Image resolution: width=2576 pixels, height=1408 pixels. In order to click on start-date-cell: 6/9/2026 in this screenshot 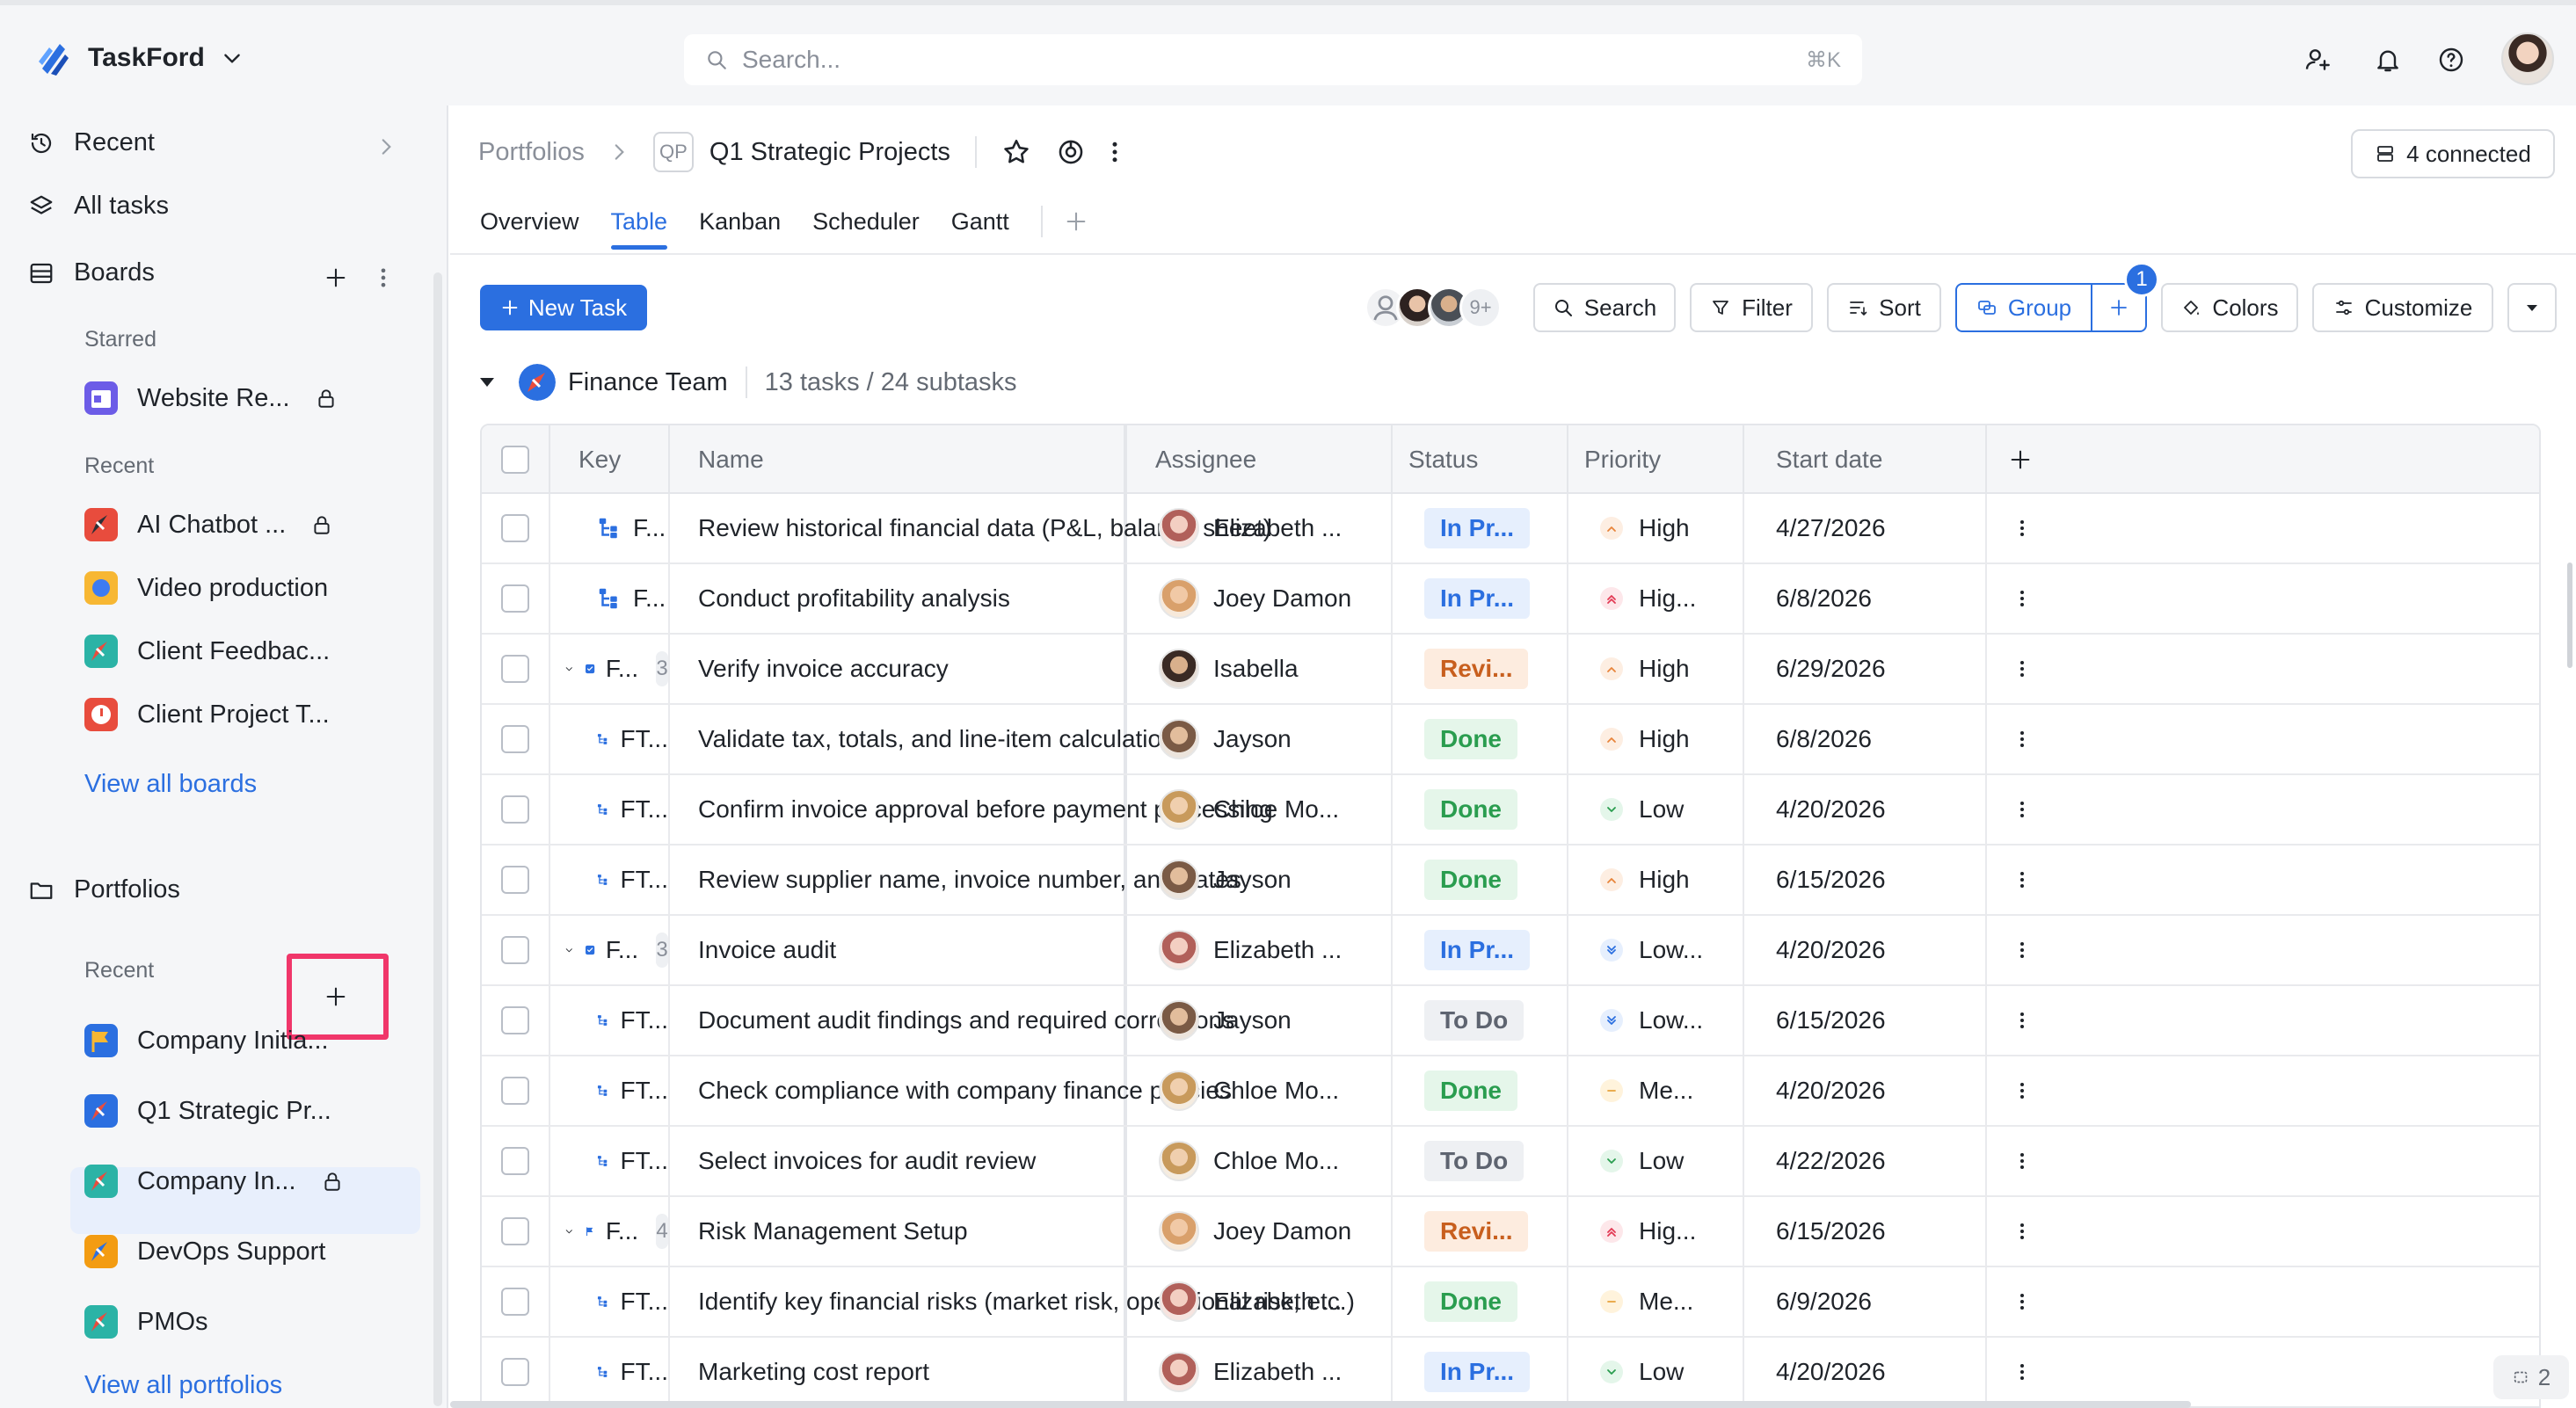, I will do `click(1865, 1301)`.